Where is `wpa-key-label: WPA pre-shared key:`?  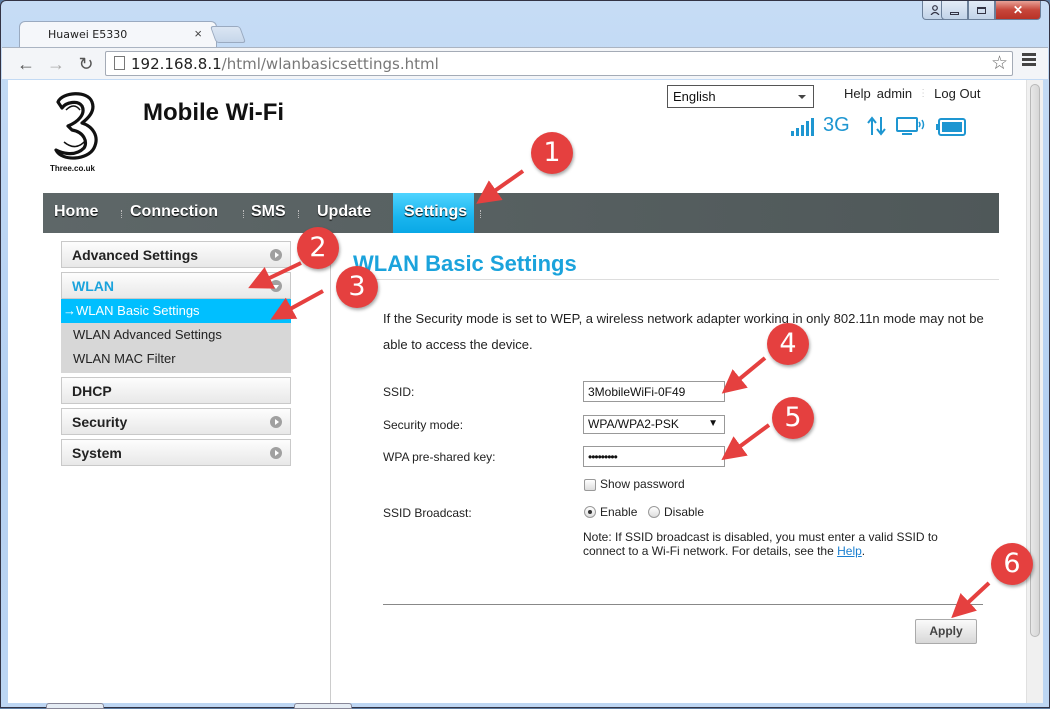 wpa-key-label: WPA pre-shared key: is located at coordinates (439, 457).